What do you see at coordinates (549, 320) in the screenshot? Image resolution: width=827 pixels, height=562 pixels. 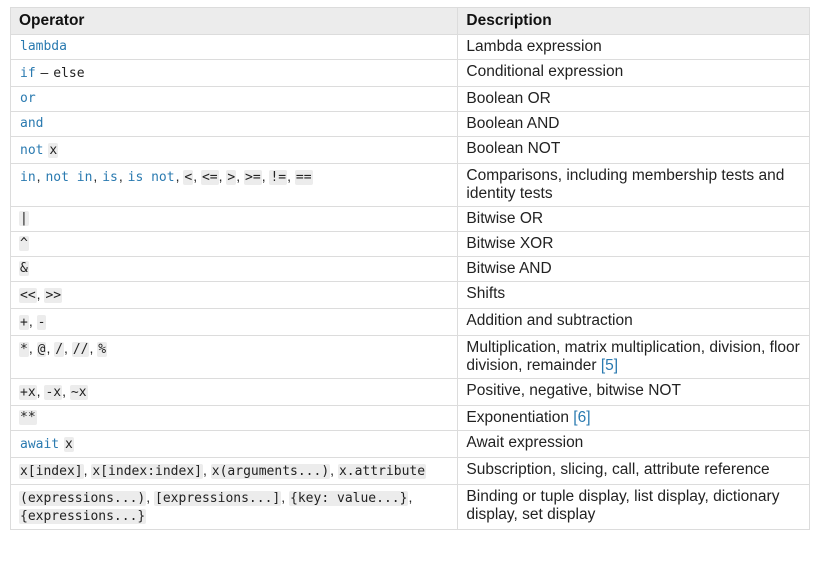 I see `description-text: Addition and subtraction` at bounding box center [549, 320].